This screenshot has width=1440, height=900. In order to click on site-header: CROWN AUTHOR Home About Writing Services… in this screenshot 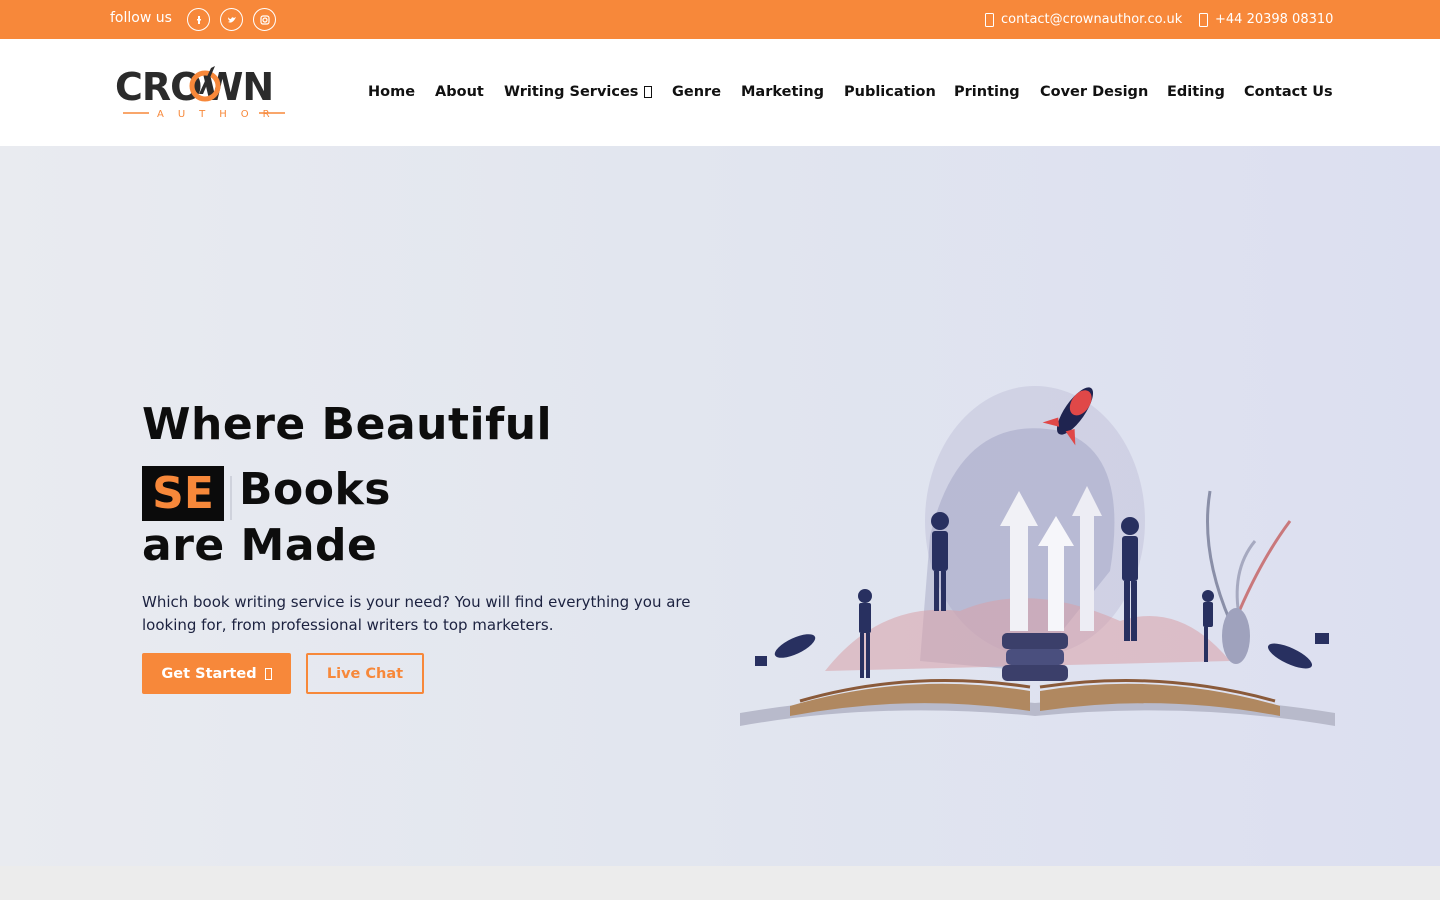, I will do `click(720, 92)`.